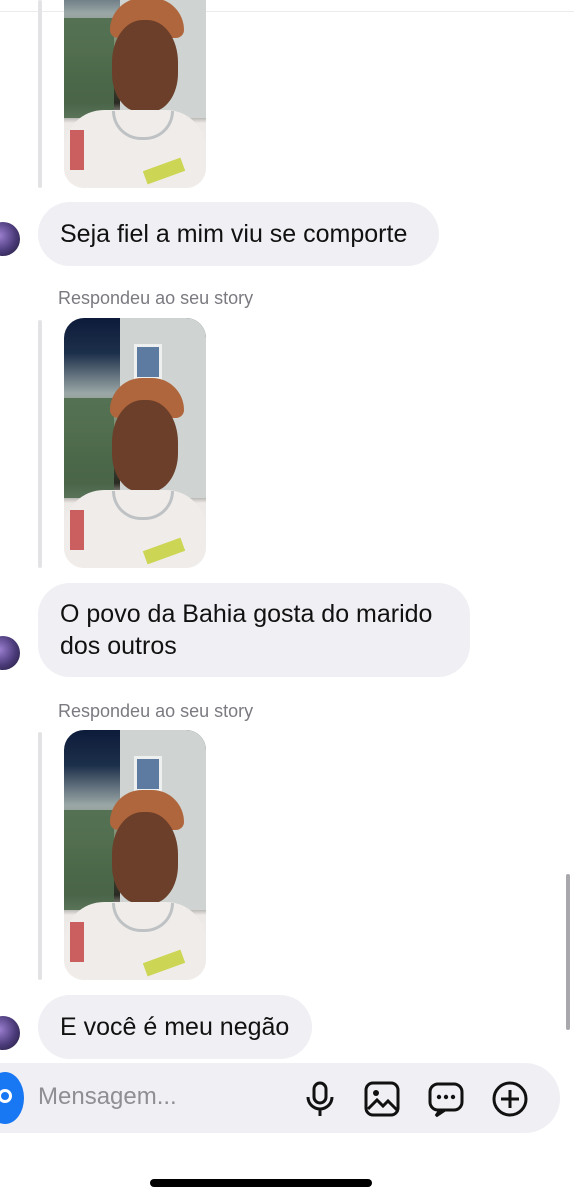 Image resolution: width=574 pixels, height=1200 pixels. I want to click on message-bubble: E você é meu negão, so click(175, 1027).